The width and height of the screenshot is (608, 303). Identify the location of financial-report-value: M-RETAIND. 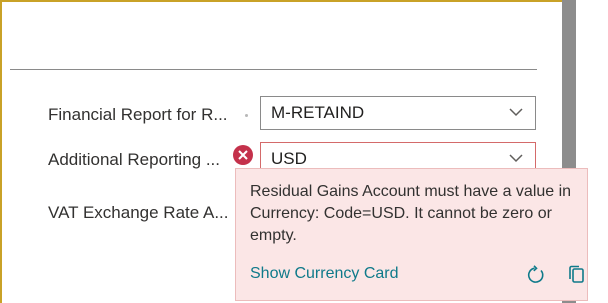
(318, 112).